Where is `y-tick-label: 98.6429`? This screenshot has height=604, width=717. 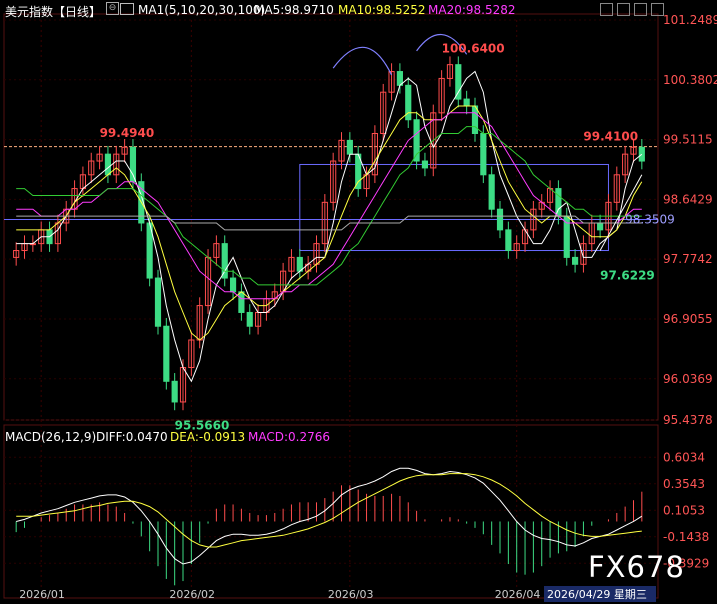 y-tick-label: 98.6429 is located at coordinates (688, 199).